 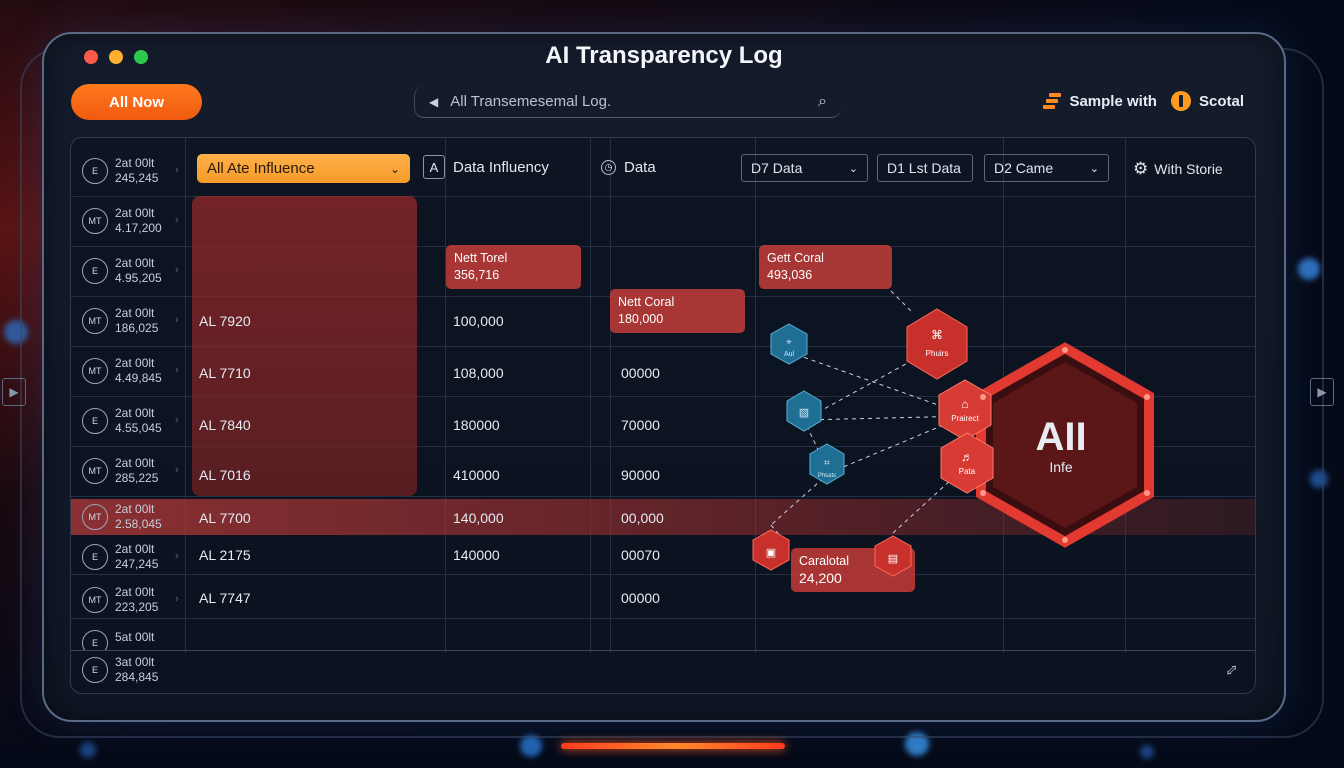 I want to click on node-label: Pata, so click(x=967, y=471).